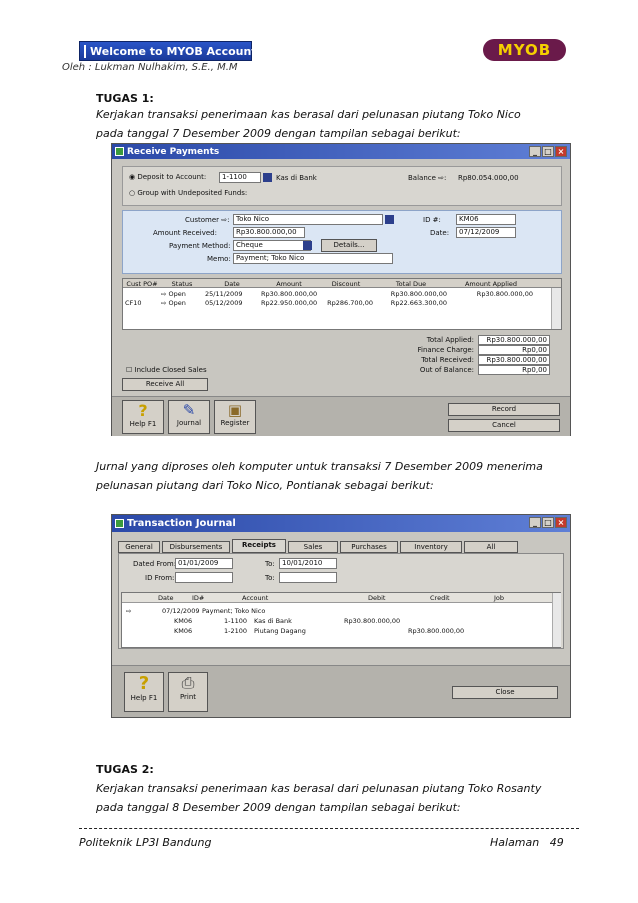  I want to click on total-value: Rp0,00, so click(514, 370).